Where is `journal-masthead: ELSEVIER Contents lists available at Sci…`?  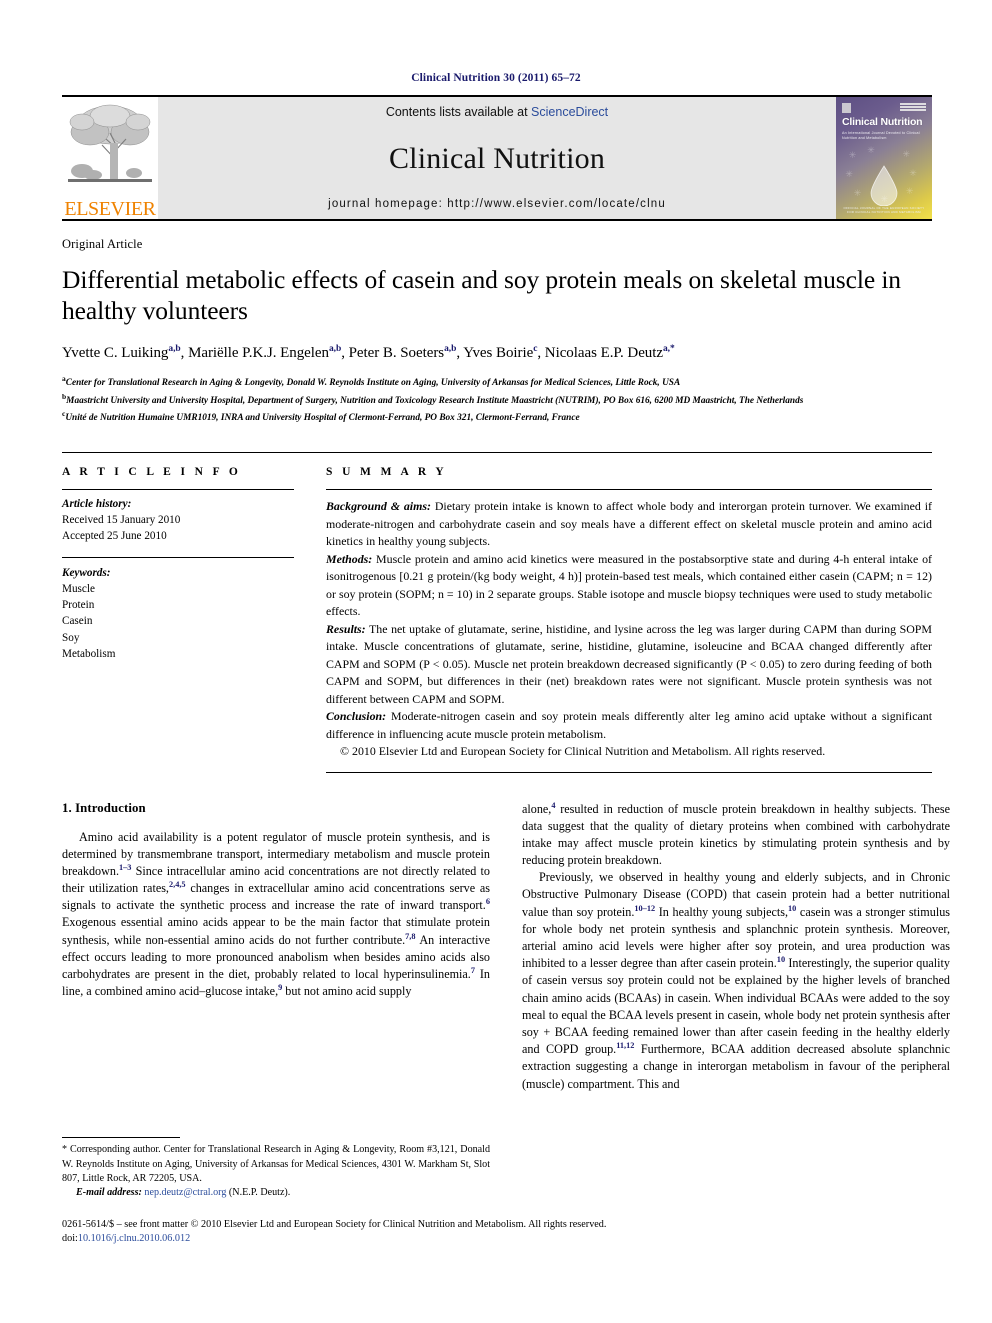 journal-masthead: ELSEVIER Contents lists available at Sci… is located at coordinates (497, 158).